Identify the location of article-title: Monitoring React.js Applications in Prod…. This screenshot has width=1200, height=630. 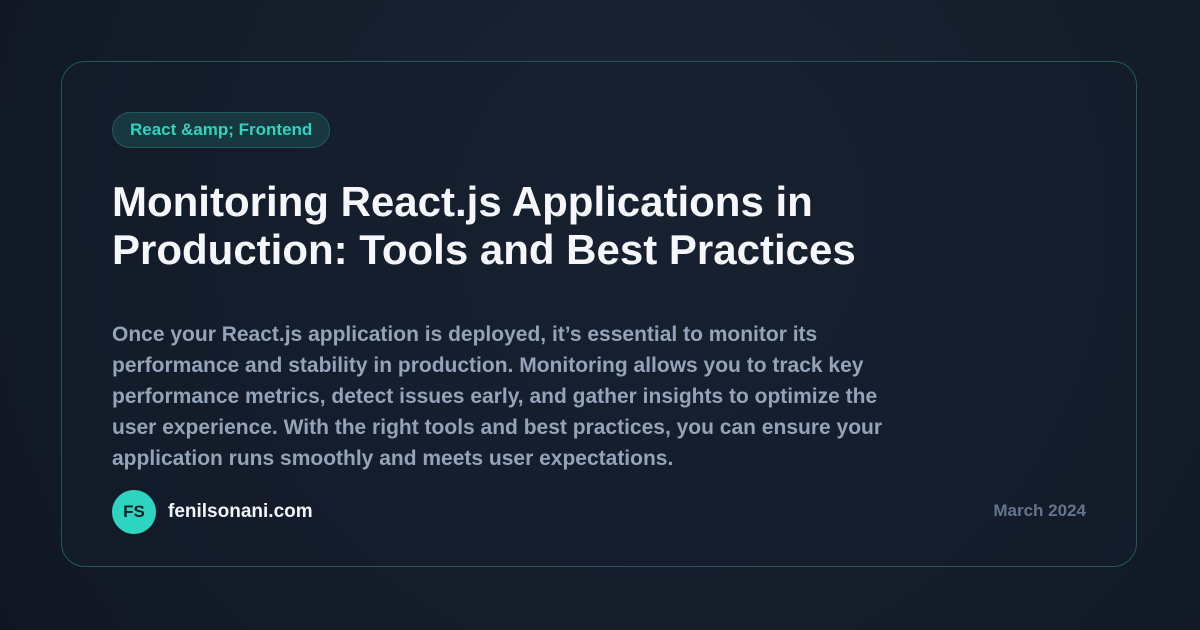
(484, 225).